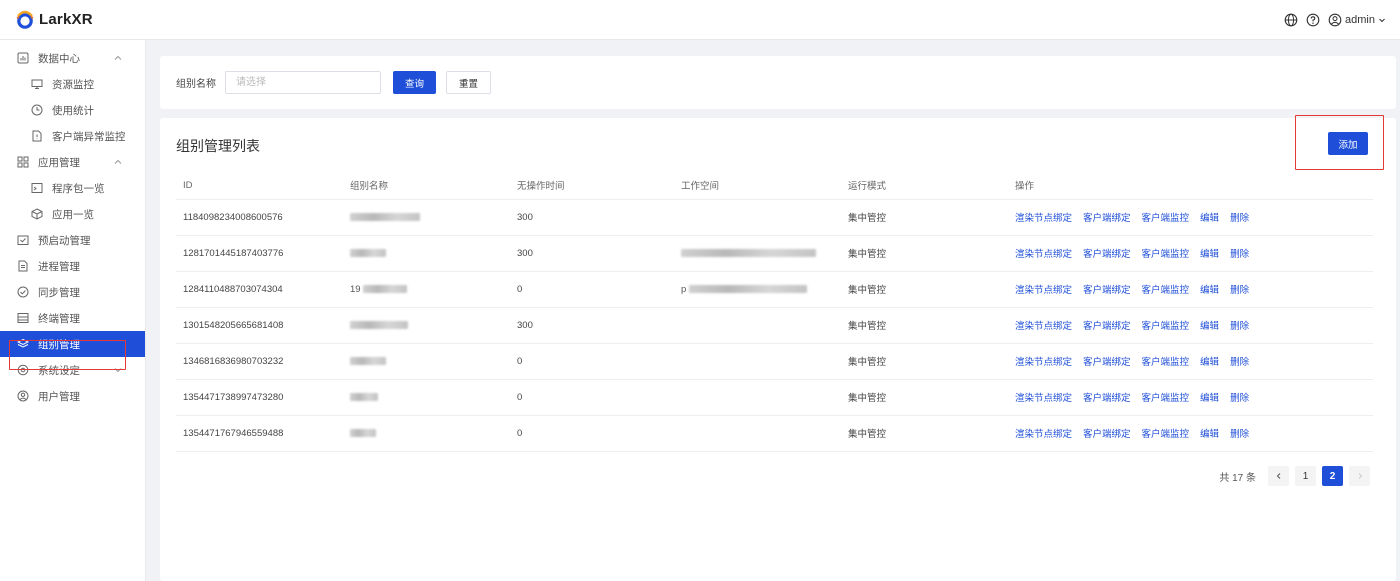  What do you see at coordinates (1278, 476) in the screenshot?
I see `prev-page-button` at bounding box center [1278, 476].